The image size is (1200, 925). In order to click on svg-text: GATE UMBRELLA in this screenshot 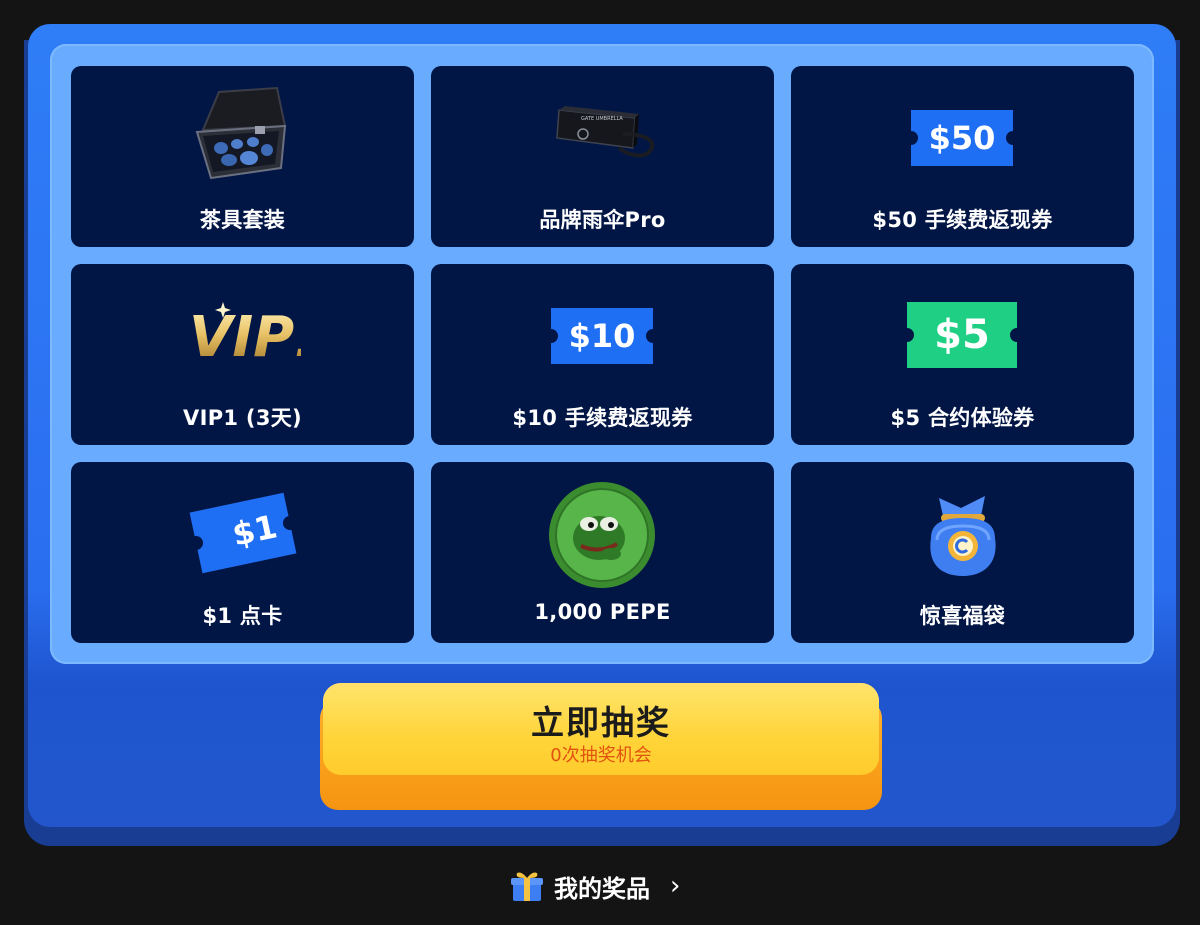, I will do `click(602, 119)`.